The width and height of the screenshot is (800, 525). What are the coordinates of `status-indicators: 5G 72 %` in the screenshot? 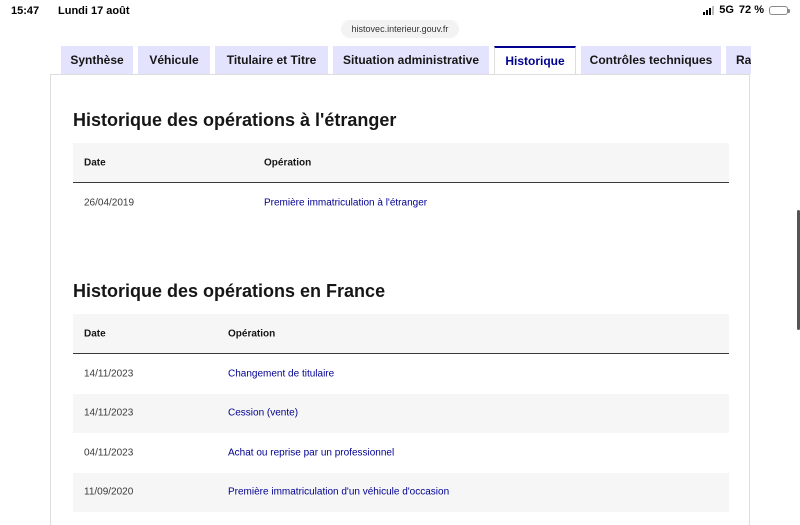 It's located at (746, 10).